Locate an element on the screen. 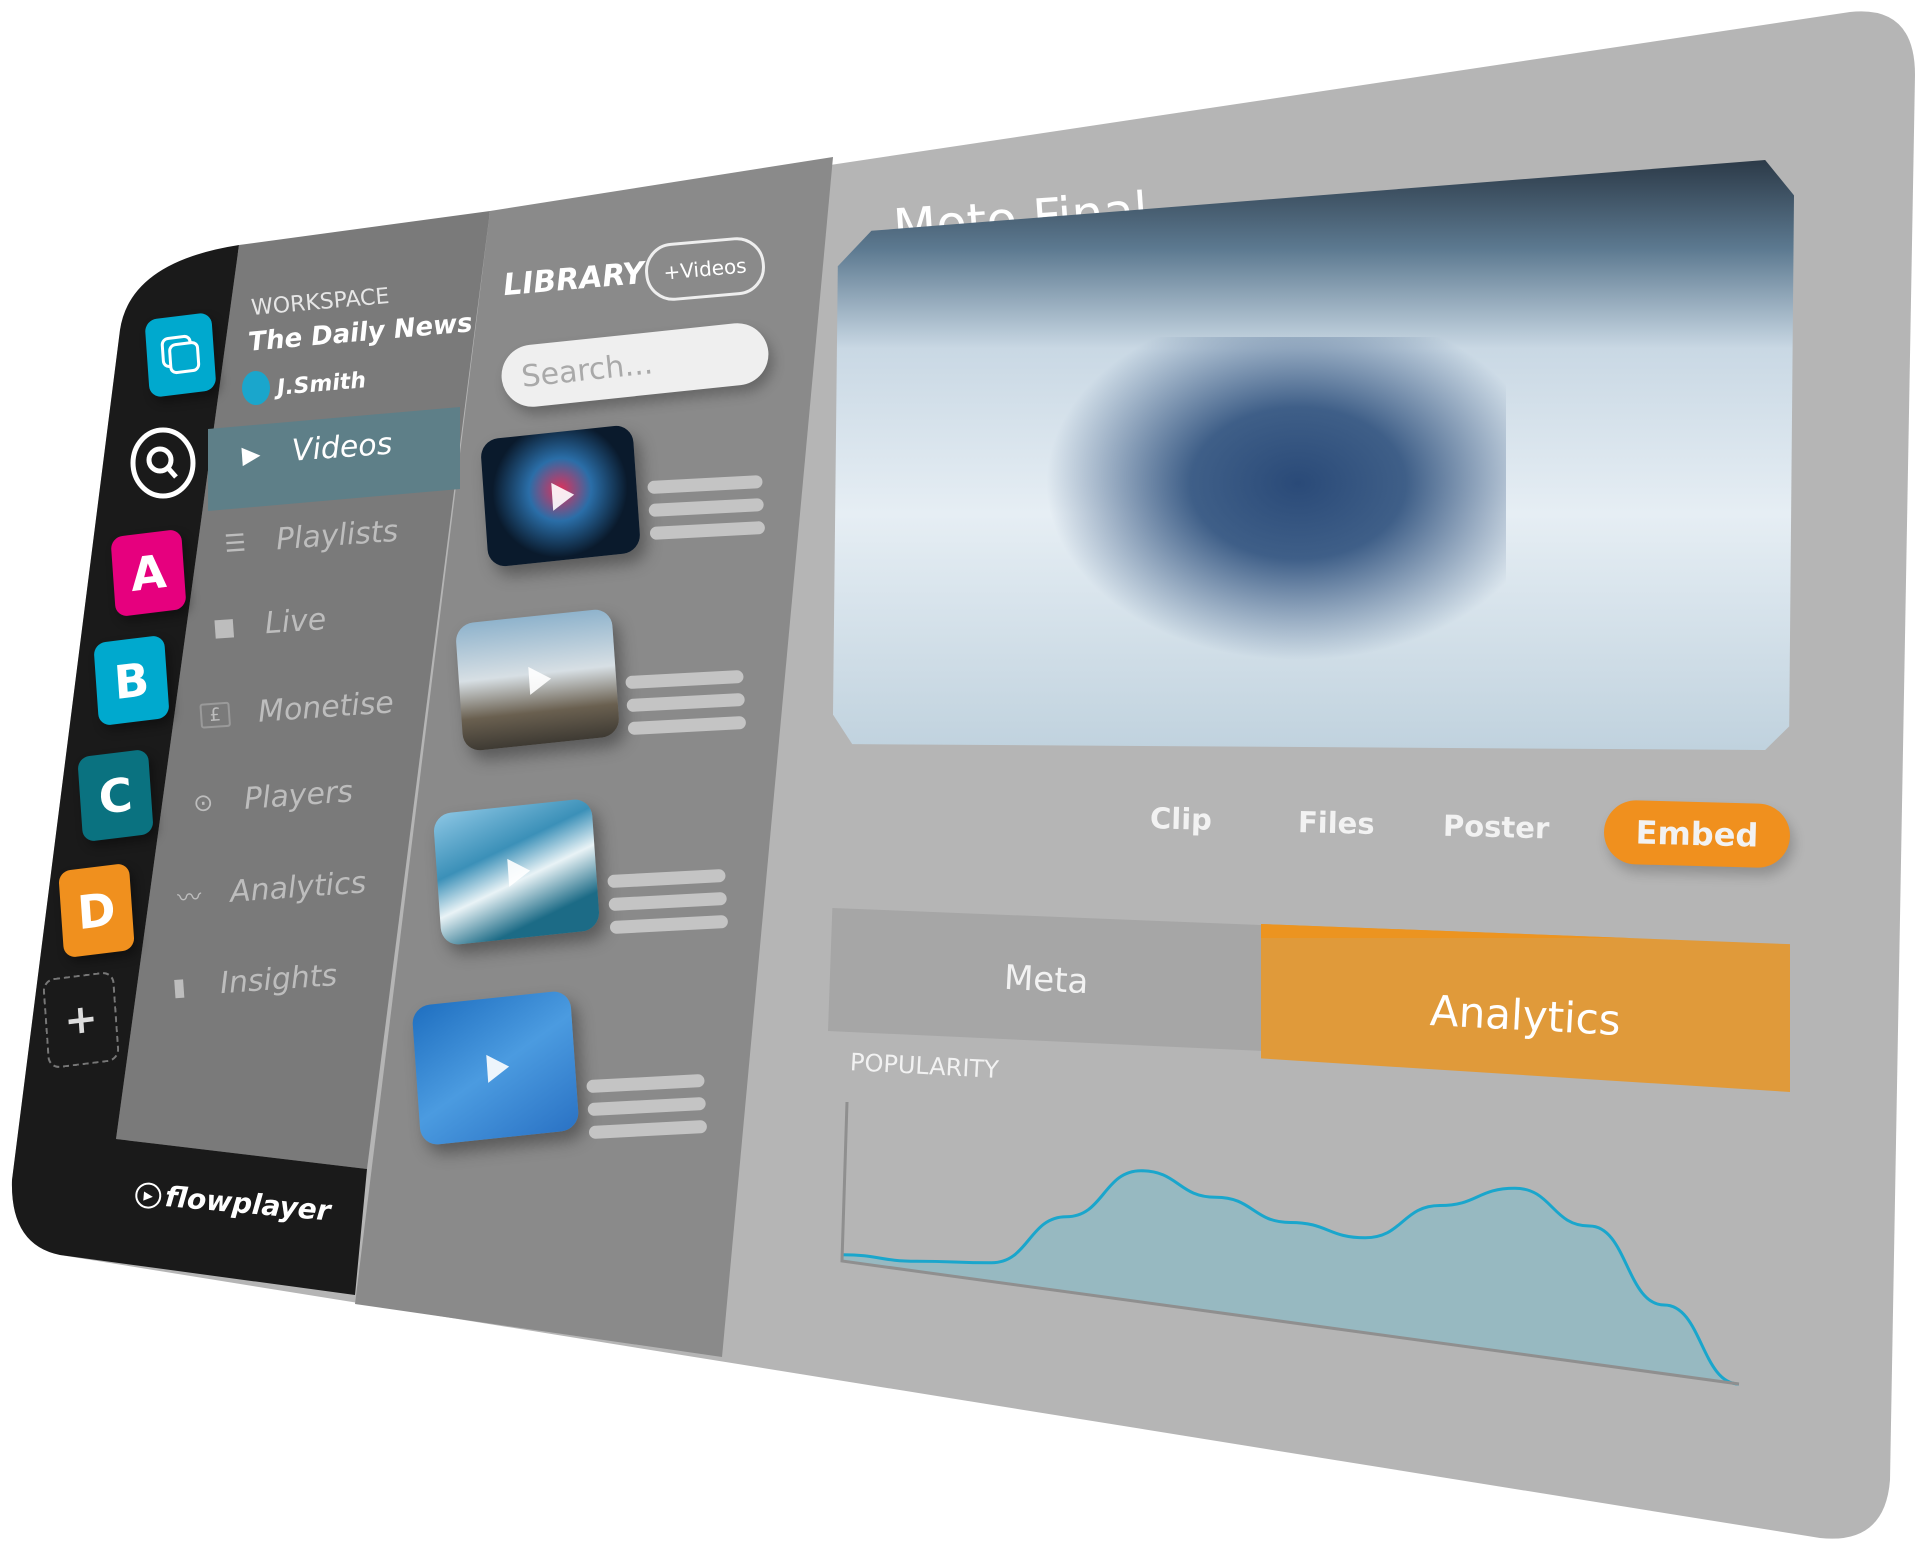 The width and height of the screenshot is (1920, 1559). chart-area is located at coordinates (1290, 1277).